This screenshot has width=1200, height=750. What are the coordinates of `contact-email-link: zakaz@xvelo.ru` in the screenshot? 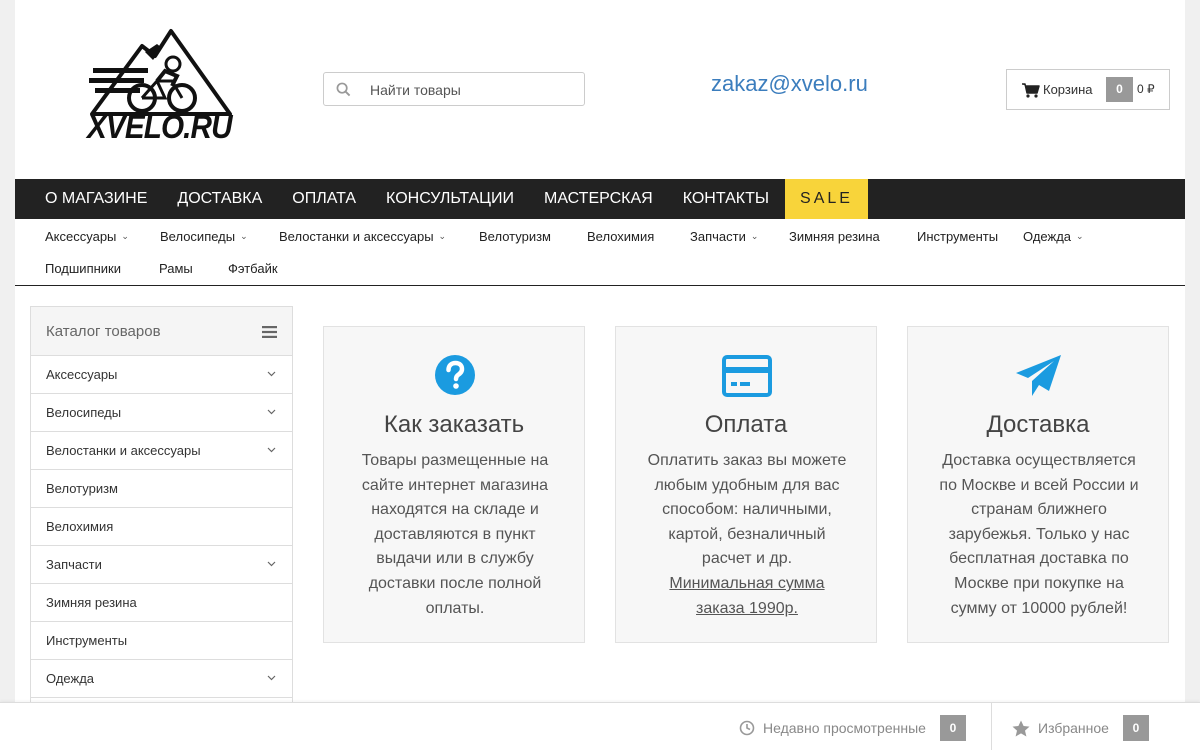 It's located at (789, 84).